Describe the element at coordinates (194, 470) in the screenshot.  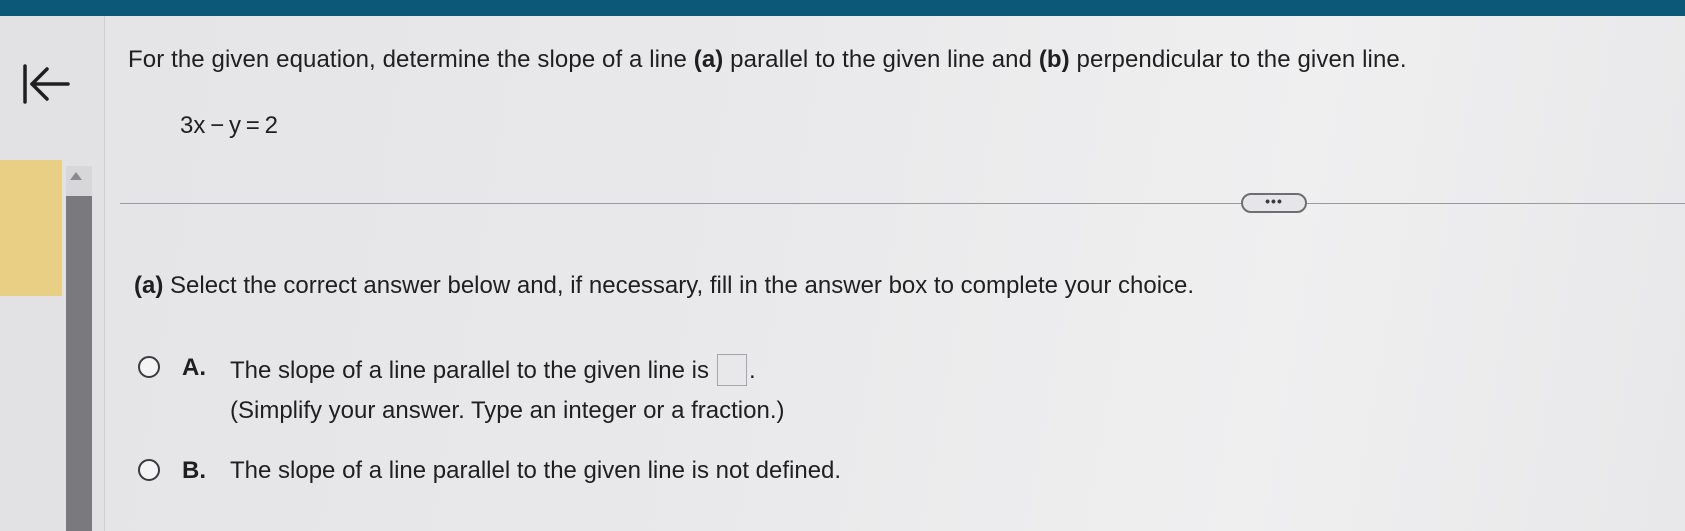
I see `choice-b-letter: B.` at that location.